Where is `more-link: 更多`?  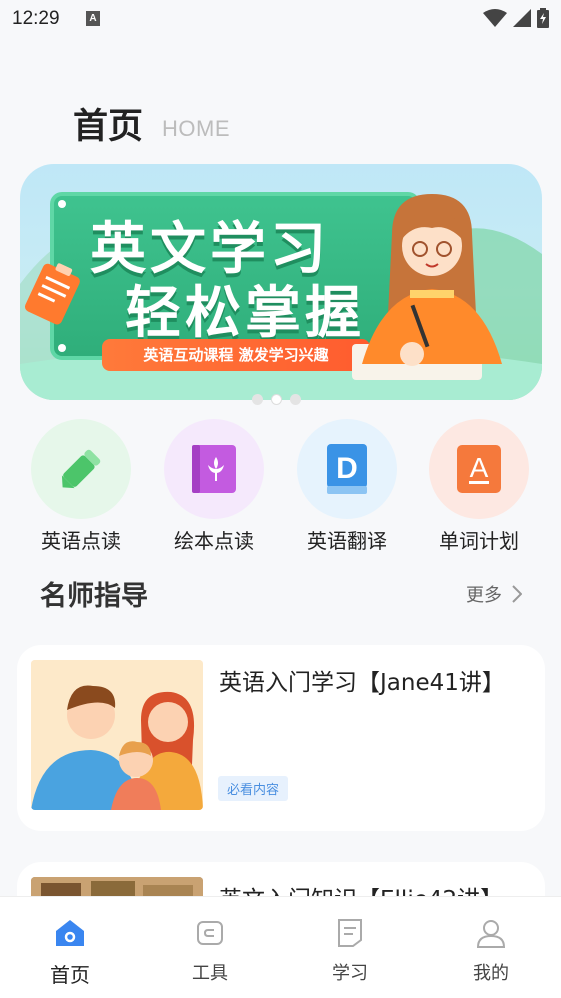 more-link: 更多 is located at coordinates (494, 594).